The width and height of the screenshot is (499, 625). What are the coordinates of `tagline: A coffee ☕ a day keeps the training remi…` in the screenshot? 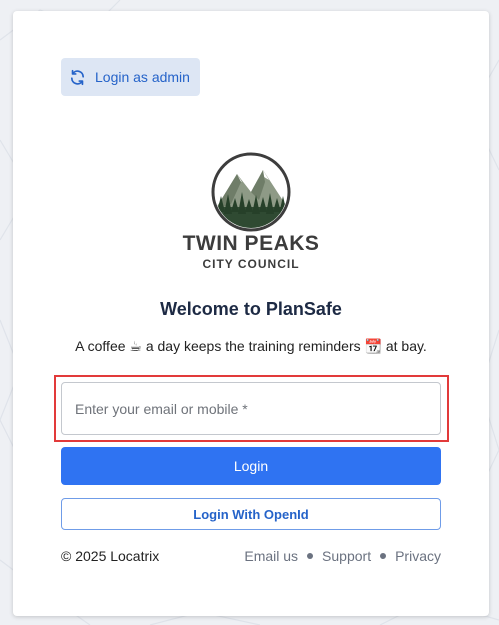 It's located at (251, 346).